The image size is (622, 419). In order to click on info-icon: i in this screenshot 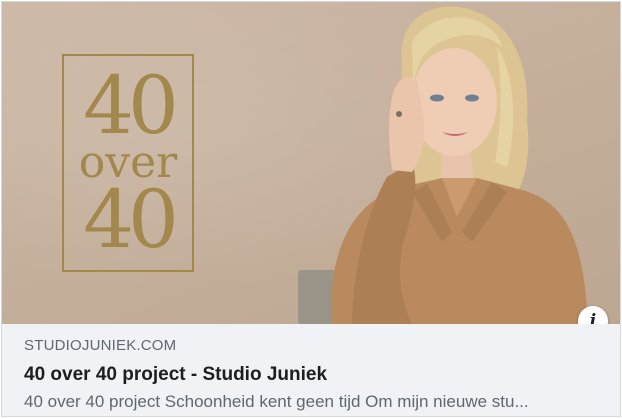, I will do `click(593, 317)`.